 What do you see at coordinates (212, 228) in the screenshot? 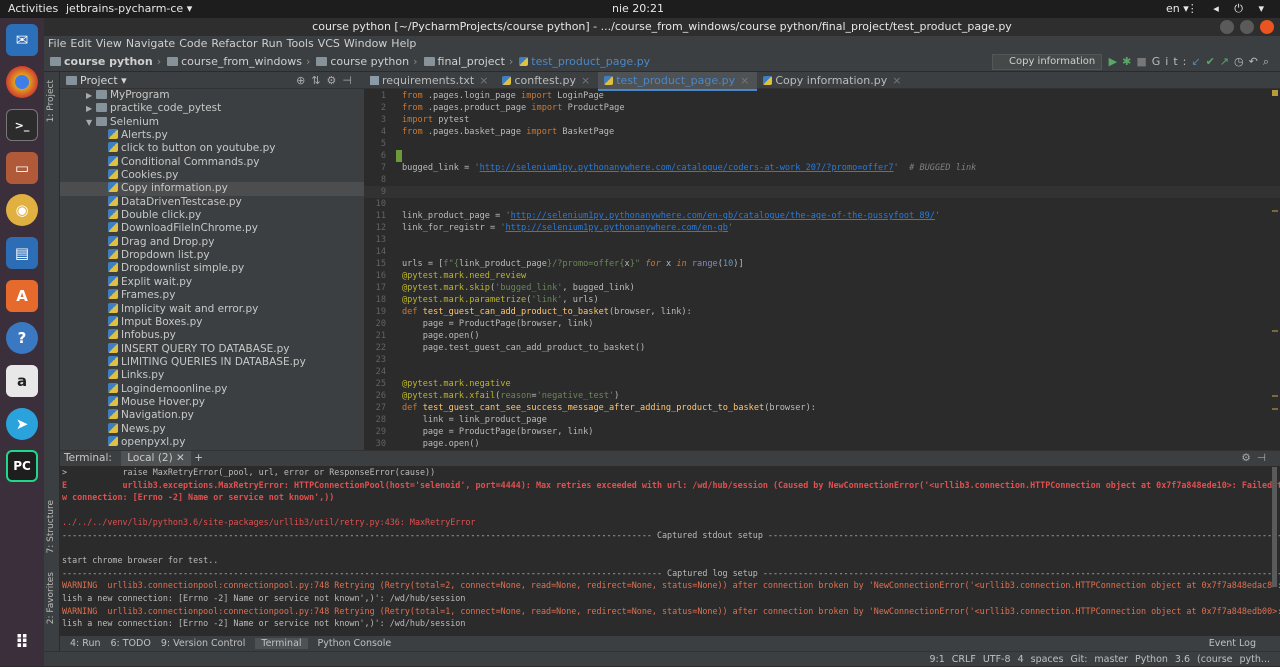
I see `tree-file: DownloadFileInChrome.py` at bounding box center [212, 228].